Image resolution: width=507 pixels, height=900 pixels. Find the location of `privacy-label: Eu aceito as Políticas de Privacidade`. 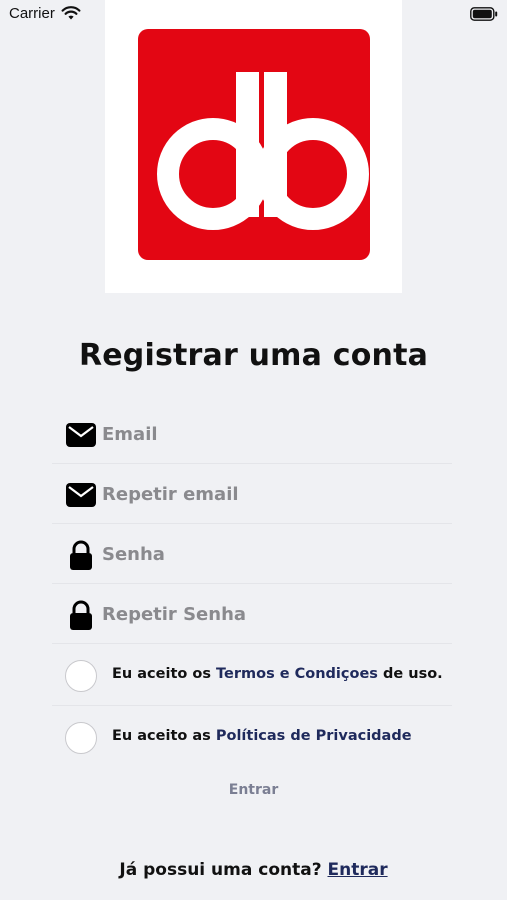

privacy-label: Eu aceito as Políticas de Privacidade is located at coordinates (262, 736).